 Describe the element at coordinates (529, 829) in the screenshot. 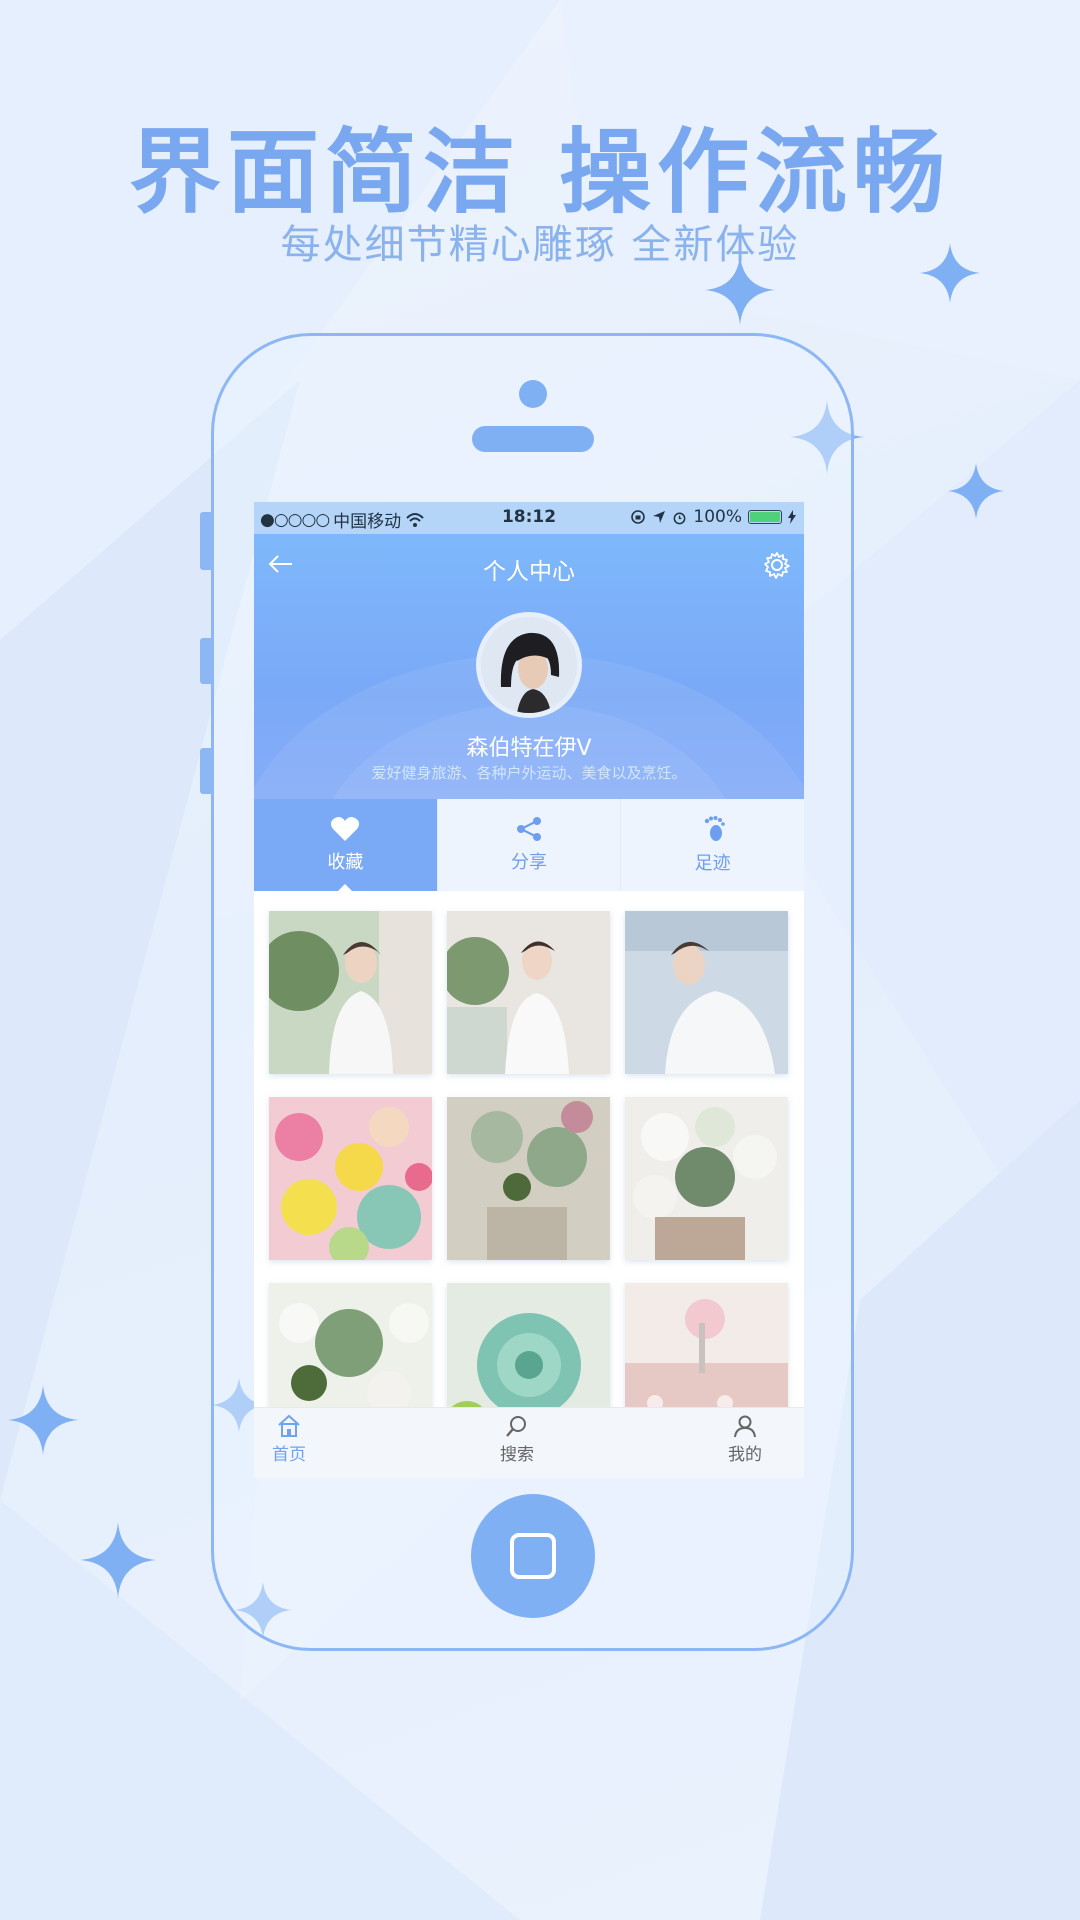

I see `share-icon` at that location.